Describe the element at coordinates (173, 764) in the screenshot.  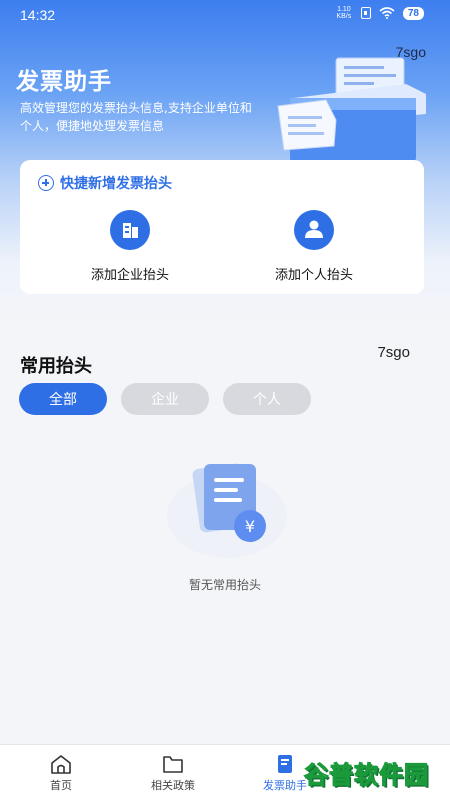
I see `folder-icon` at that location.